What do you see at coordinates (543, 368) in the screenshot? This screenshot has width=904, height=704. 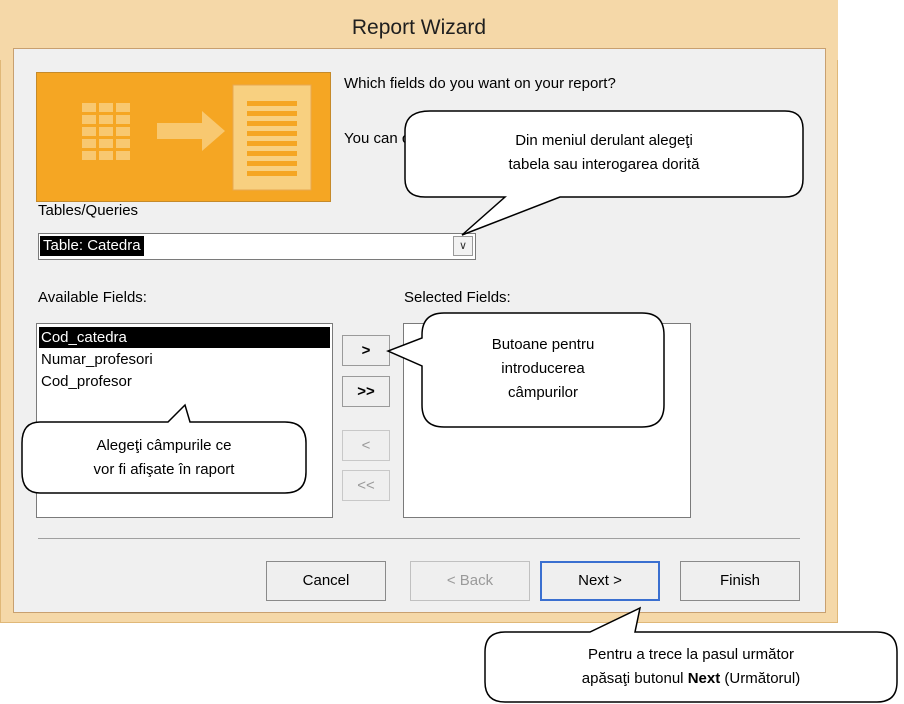 I see `callout-buttons: Butoane pentru introducerea câmpurilor` at bounding box center [543, 368].